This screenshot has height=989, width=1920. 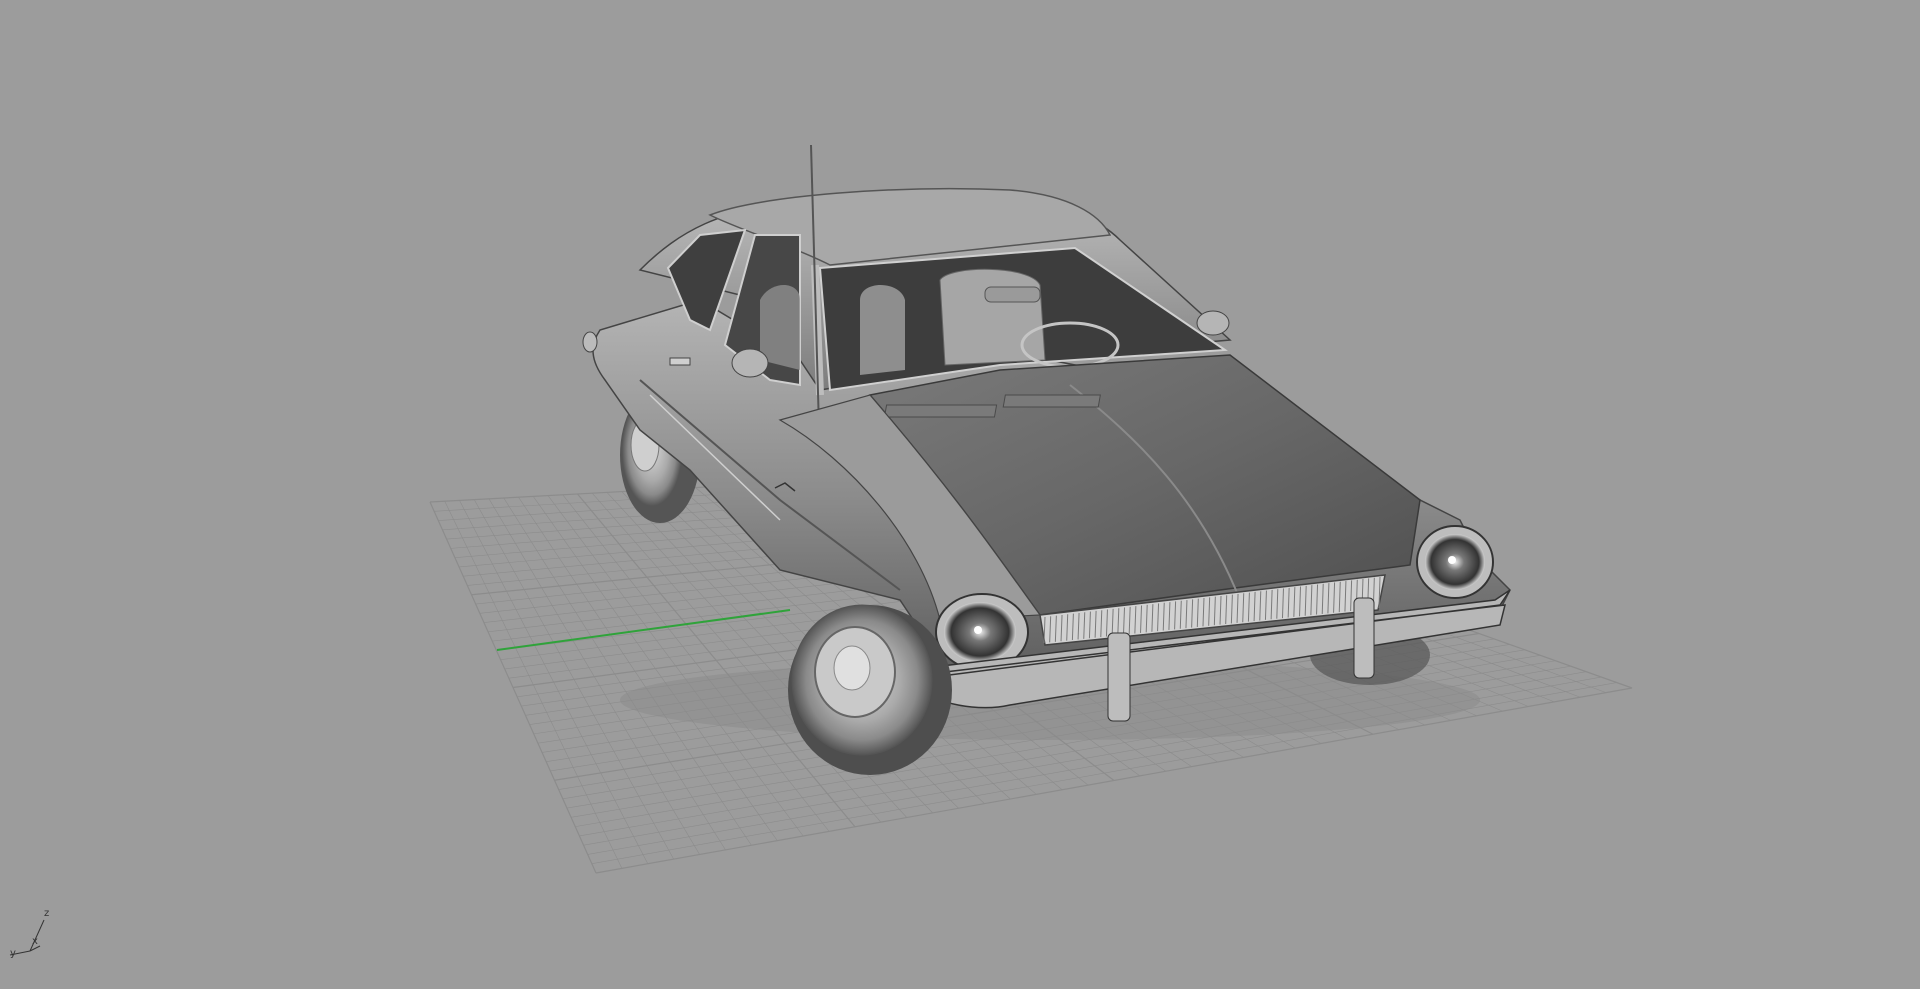 What do you see at coordinates (13, 953) in the screenshot?
I see `y-axis-label: y` at bounding box center [13, 953].